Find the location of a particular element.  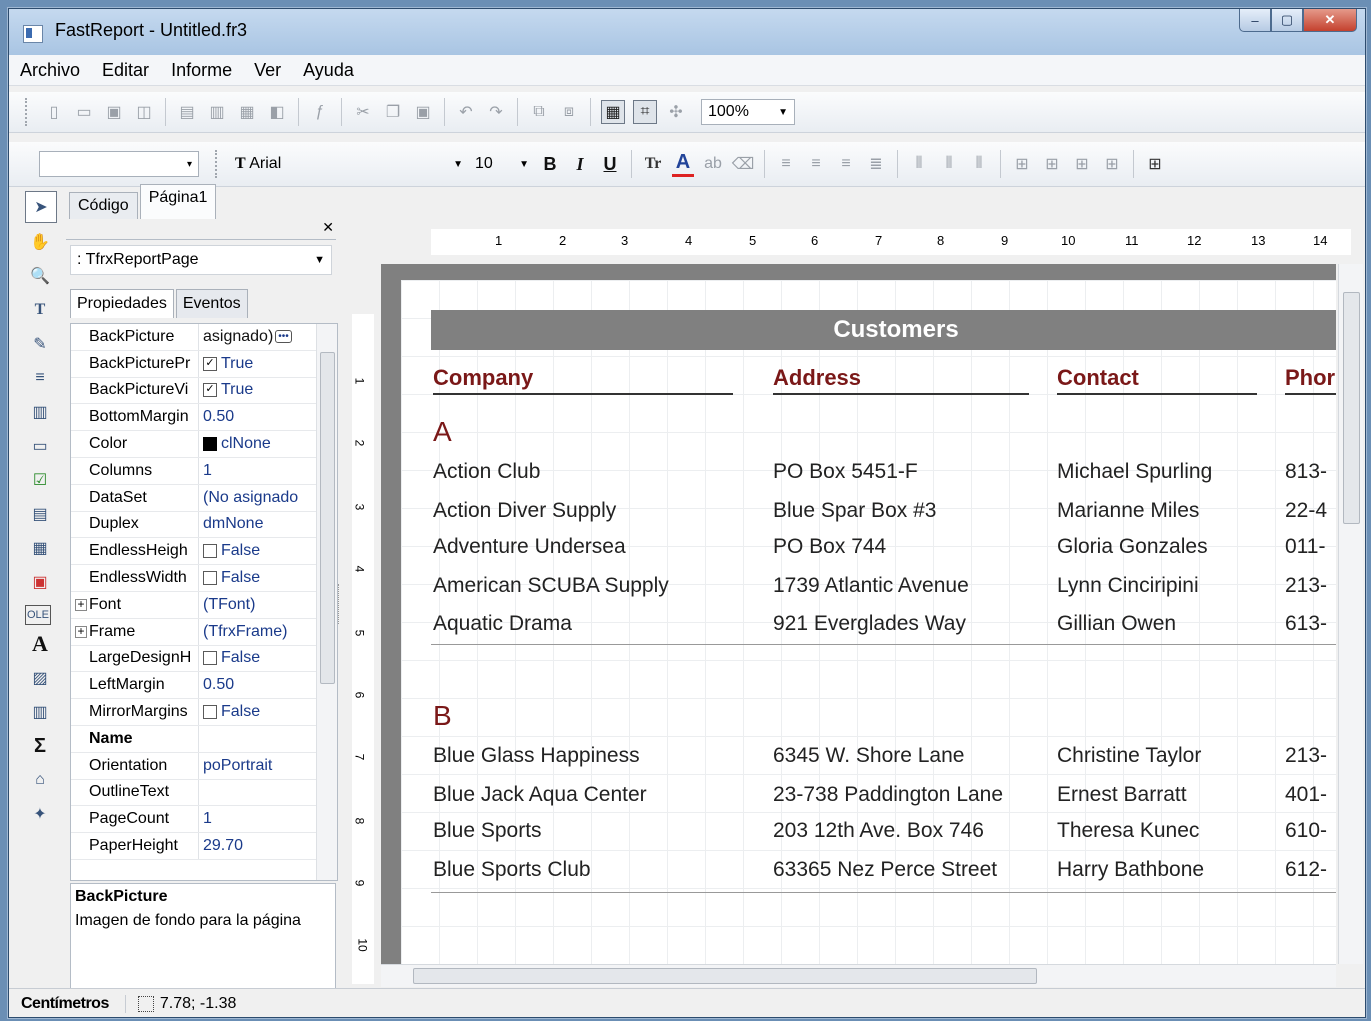

close-icon: ✕ is located at coordinates (328, 227).